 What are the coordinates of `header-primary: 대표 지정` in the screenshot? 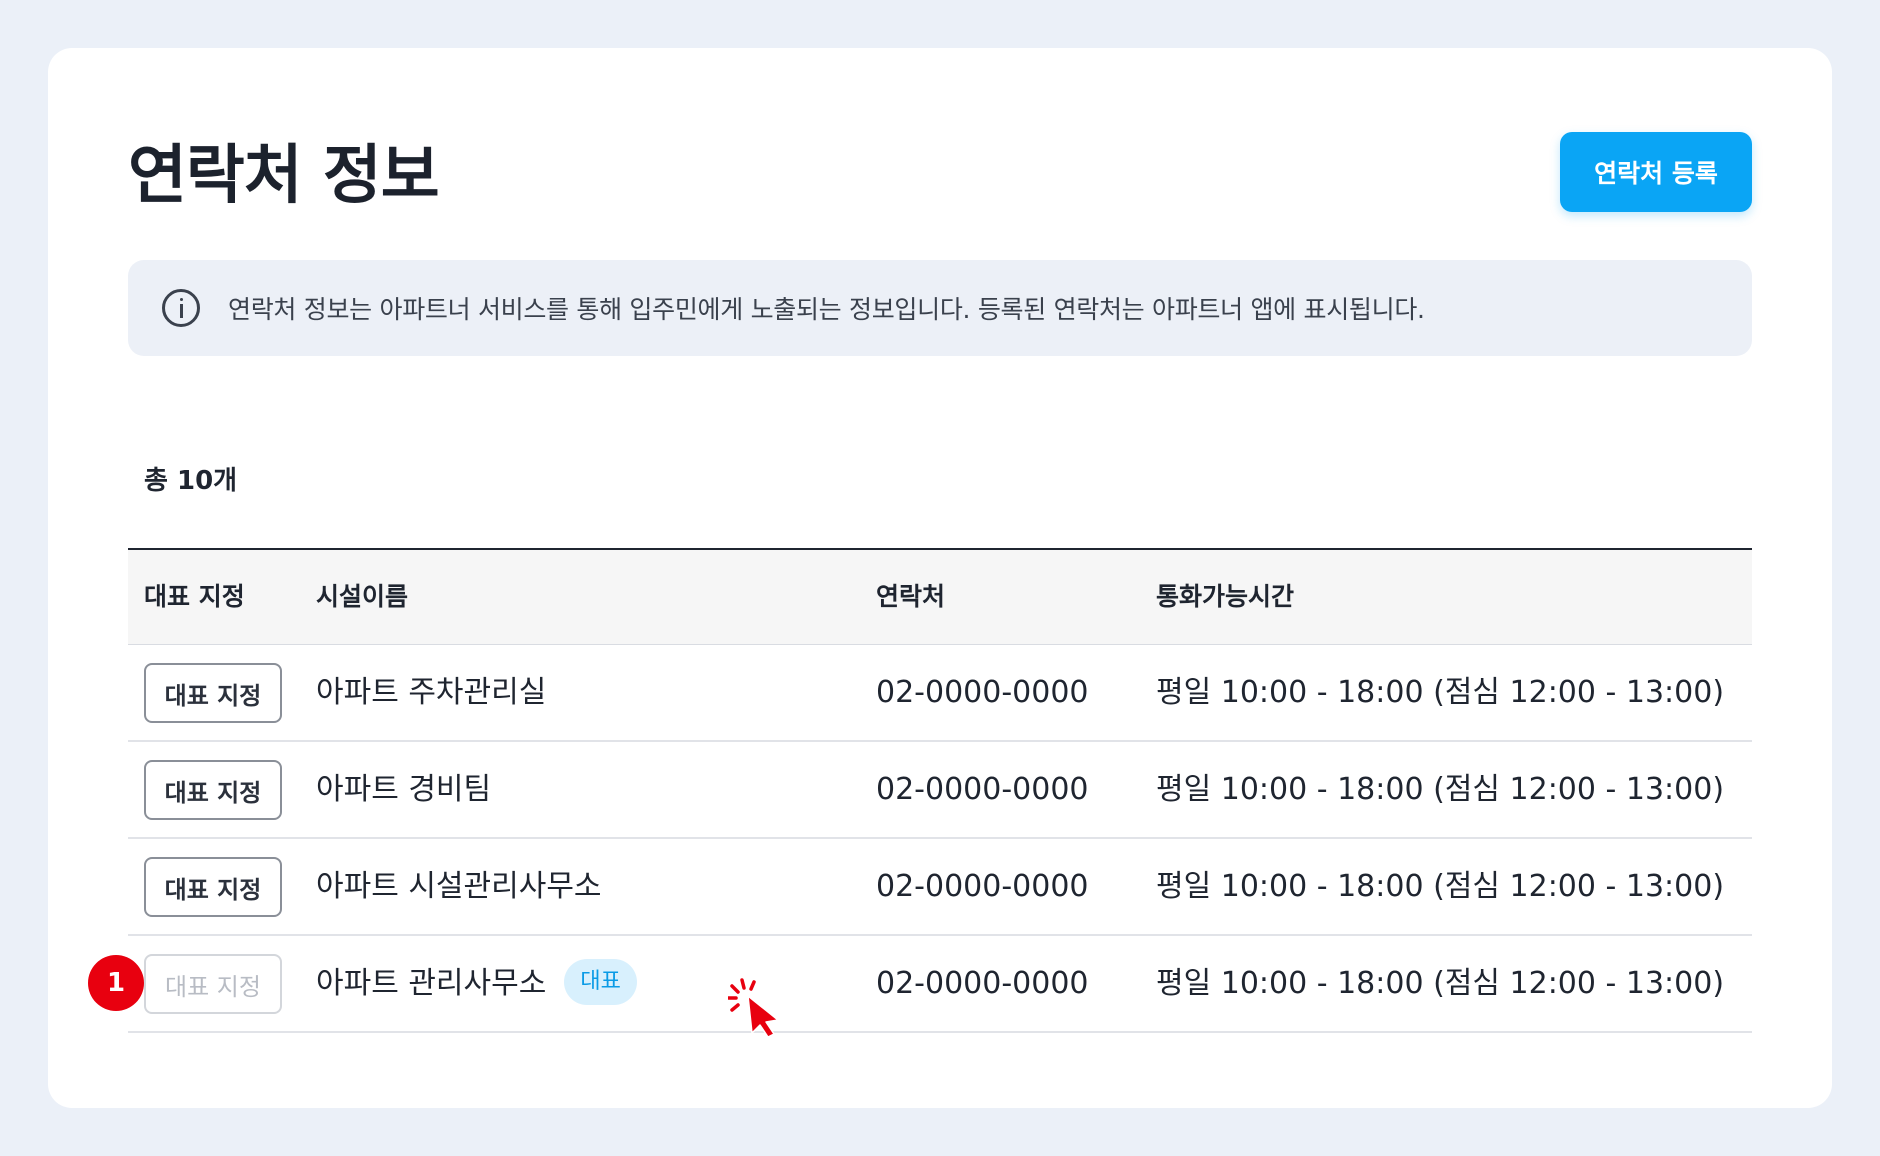 It's located at (194, 596).